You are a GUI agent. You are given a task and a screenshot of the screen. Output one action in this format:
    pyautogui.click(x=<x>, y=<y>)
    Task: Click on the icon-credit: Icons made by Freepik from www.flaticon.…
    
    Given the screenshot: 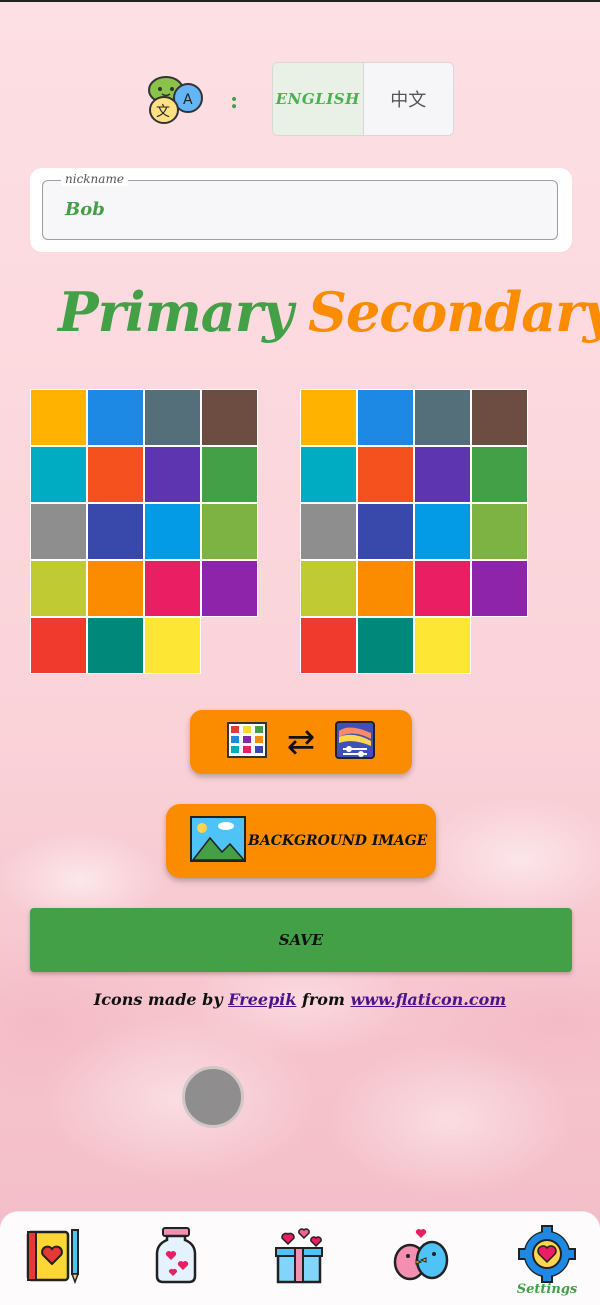 What is the action you would take?
    pyautogui.click(x=300, y=999)
    